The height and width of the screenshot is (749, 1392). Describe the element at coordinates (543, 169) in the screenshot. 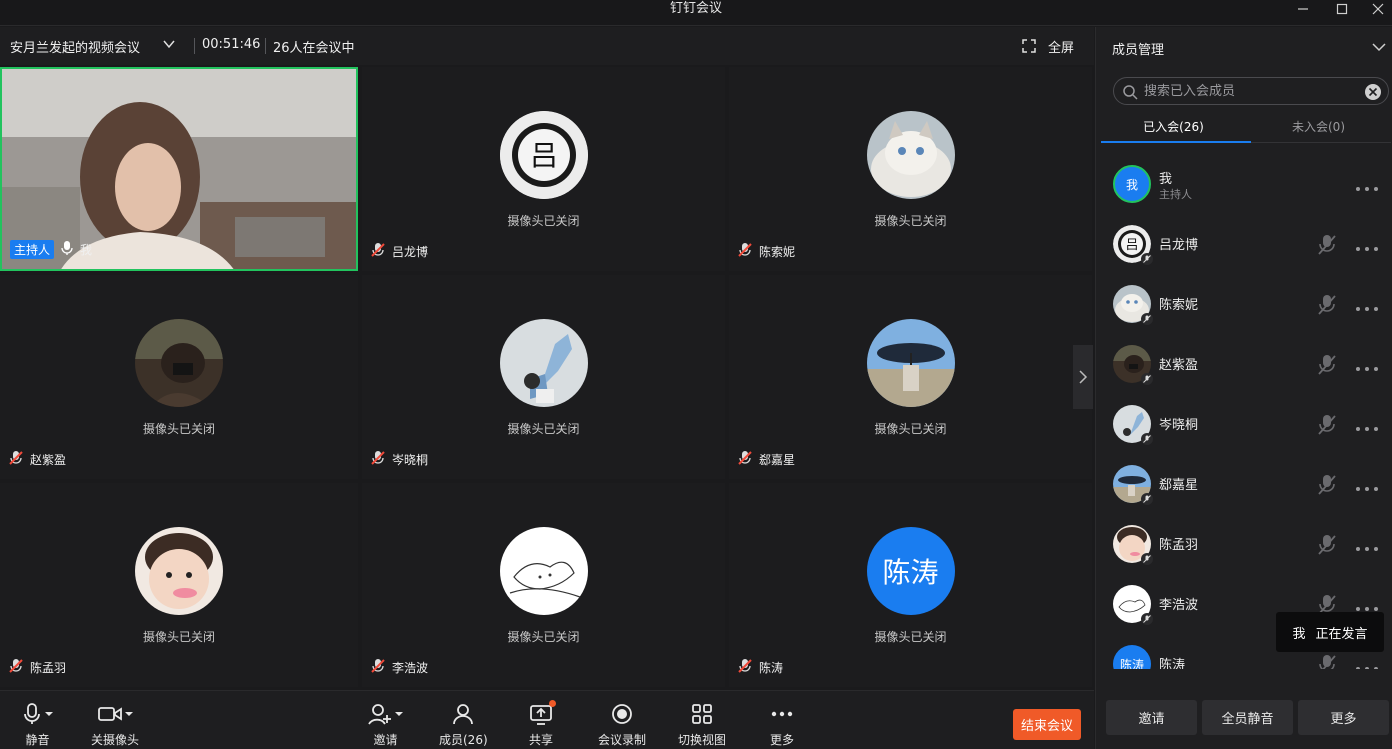

I see `video-tile: 吕 摄像头已关闭 吕龙博` at that location.